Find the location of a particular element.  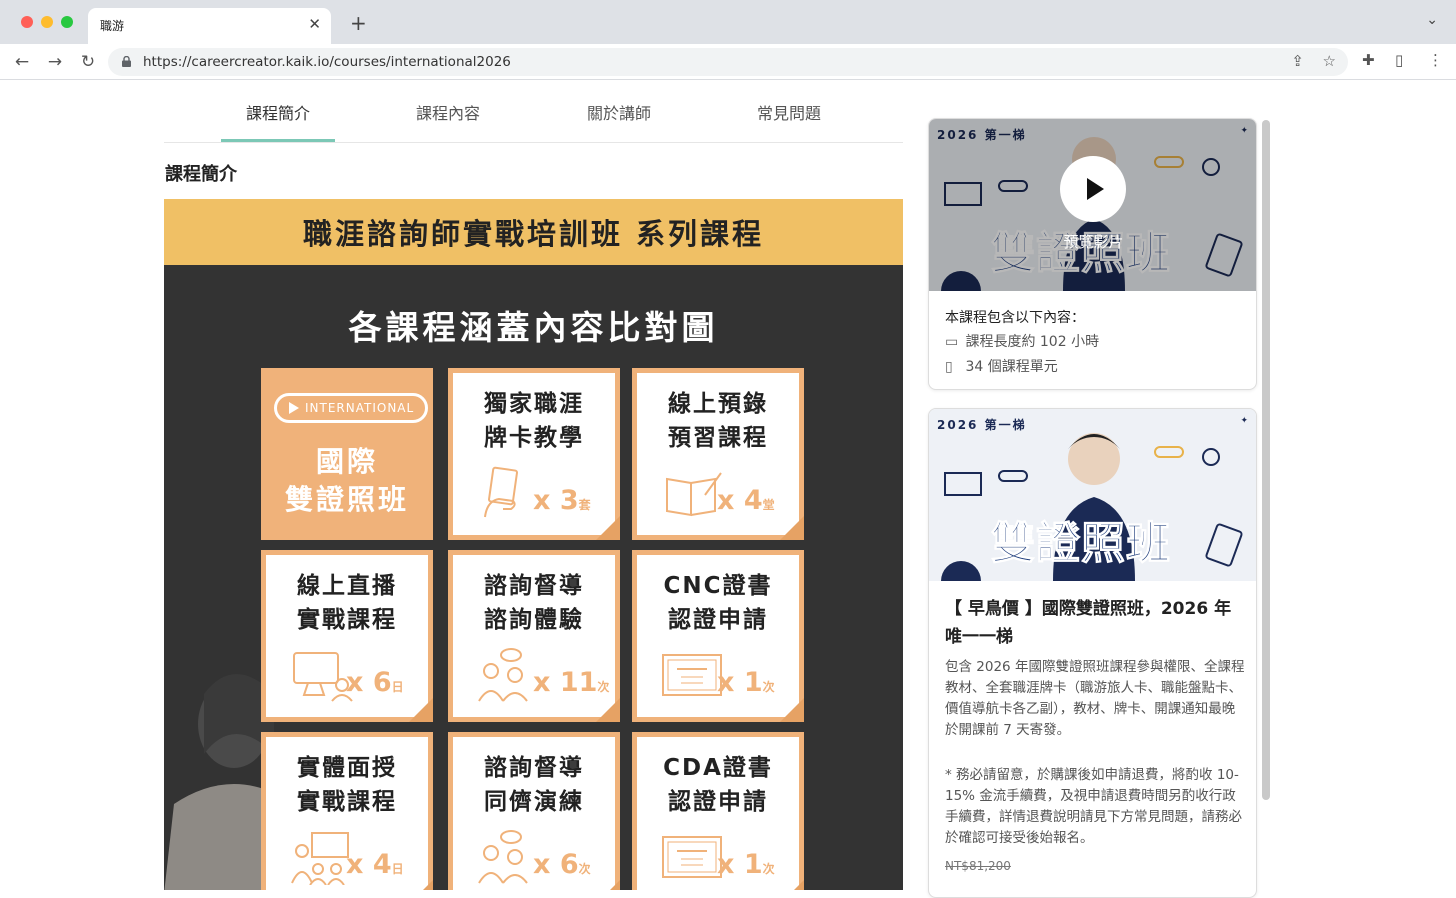

tab-about-instructor: 關於講師 is located at coordinates (619, 112).